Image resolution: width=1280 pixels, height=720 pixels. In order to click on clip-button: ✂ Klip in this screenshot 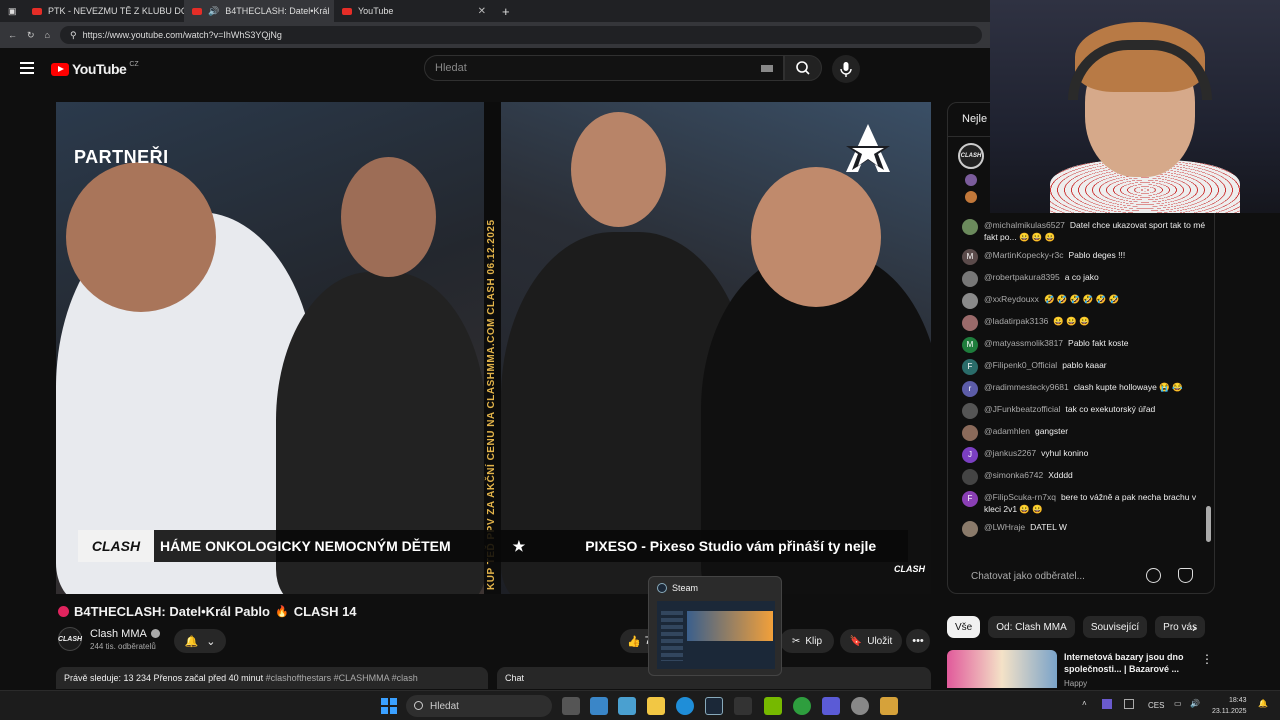, I will do `click(807, 641)`.